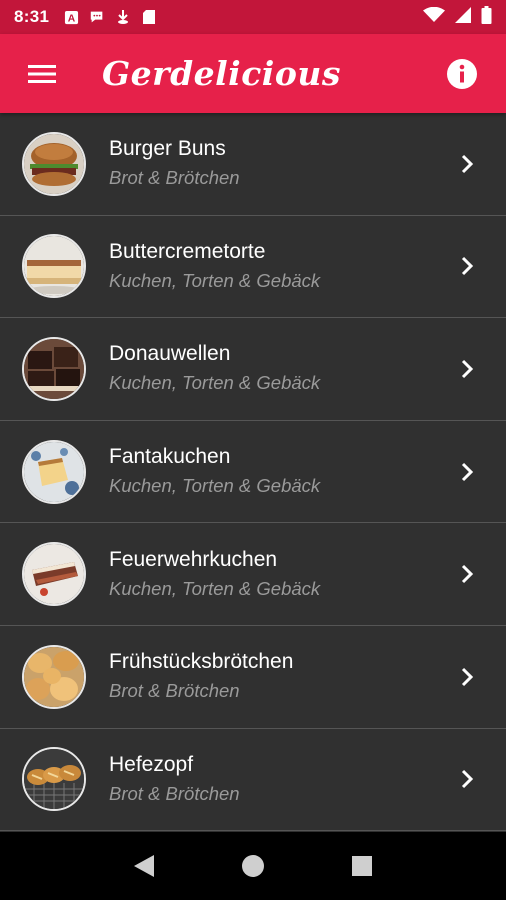 The height and width of the screenshot is (900, 506). I want to click on signal-icon, so click(463, 17).